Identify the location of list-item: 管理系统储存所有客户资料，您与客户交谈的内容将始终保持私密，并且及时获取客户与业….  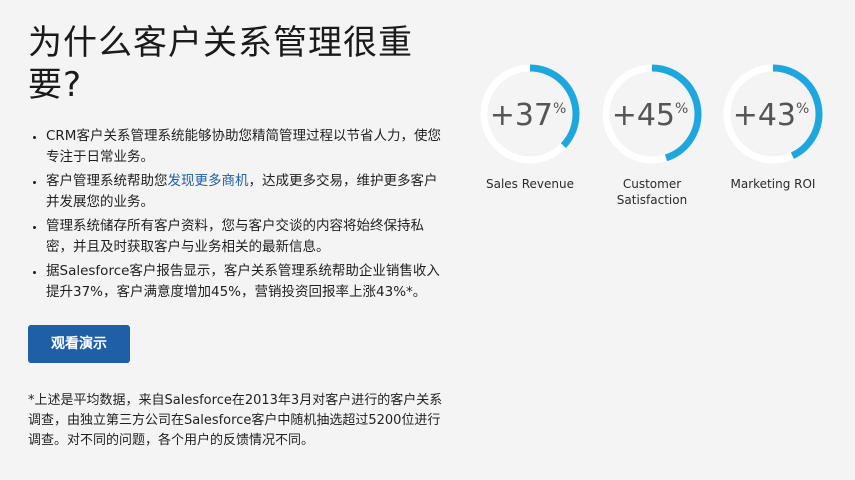
(247, 237).